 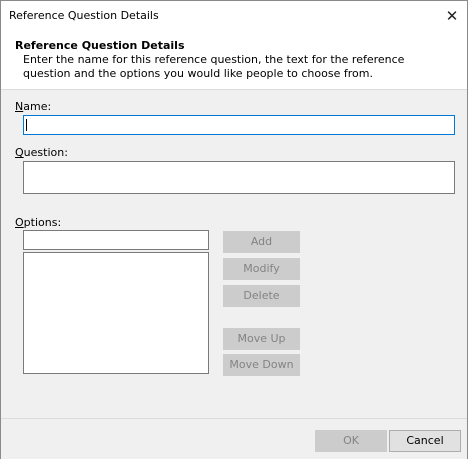 What do you see at coordinates (425, 441) in the screenshot?
I see `cancel-button: Cancel` at bounding box center [425, 441].